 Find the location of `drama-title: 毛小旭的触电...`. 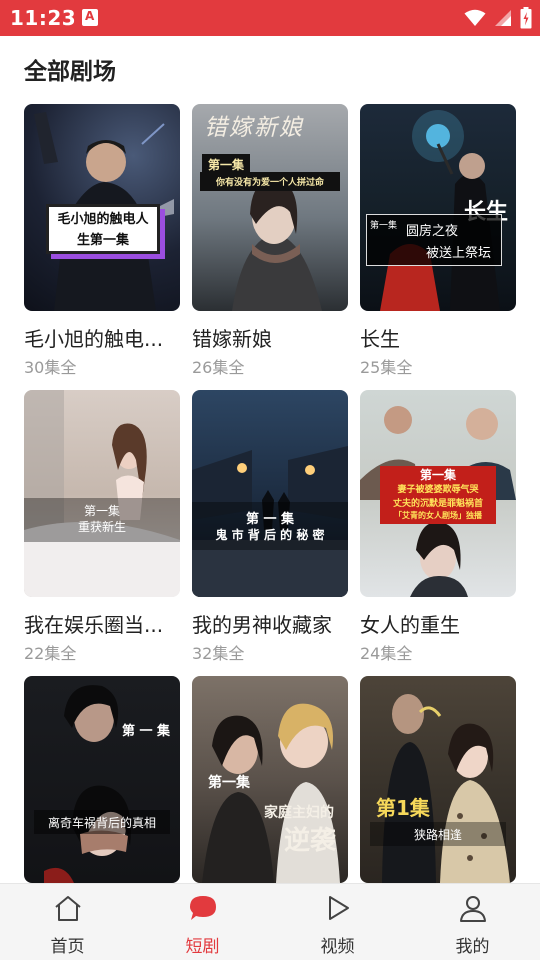

drama-title: 毛小旭的触电... is located at coordinates (94, 339).